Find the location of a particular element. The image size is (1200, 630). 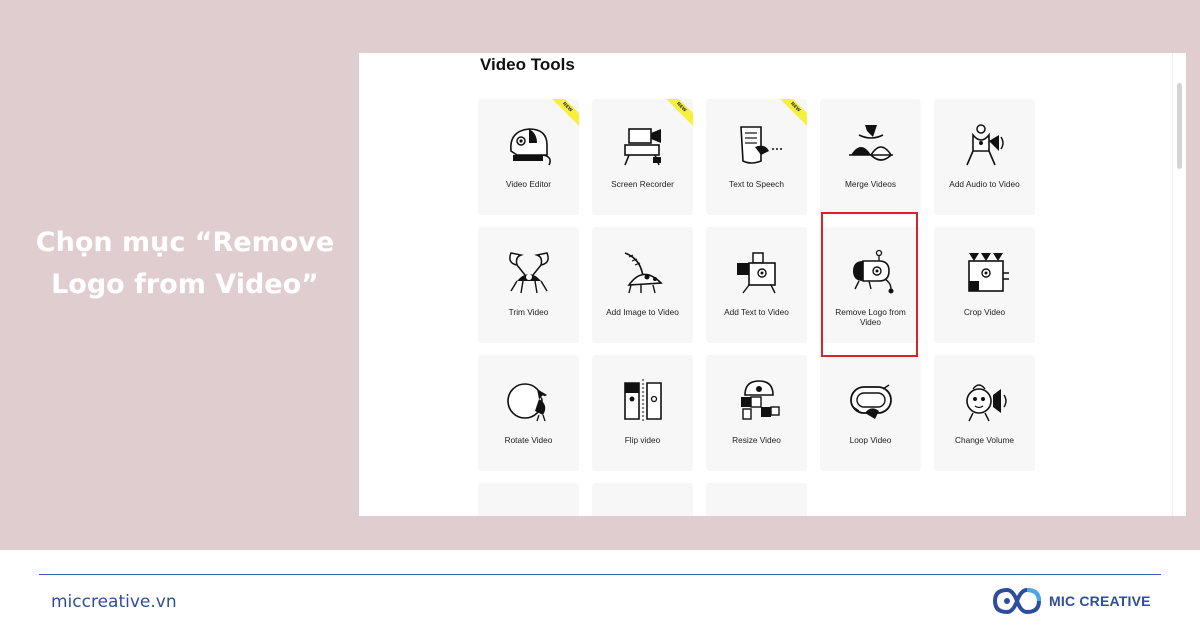

merge-flamingo-icon is located at coordinates (871, 143).